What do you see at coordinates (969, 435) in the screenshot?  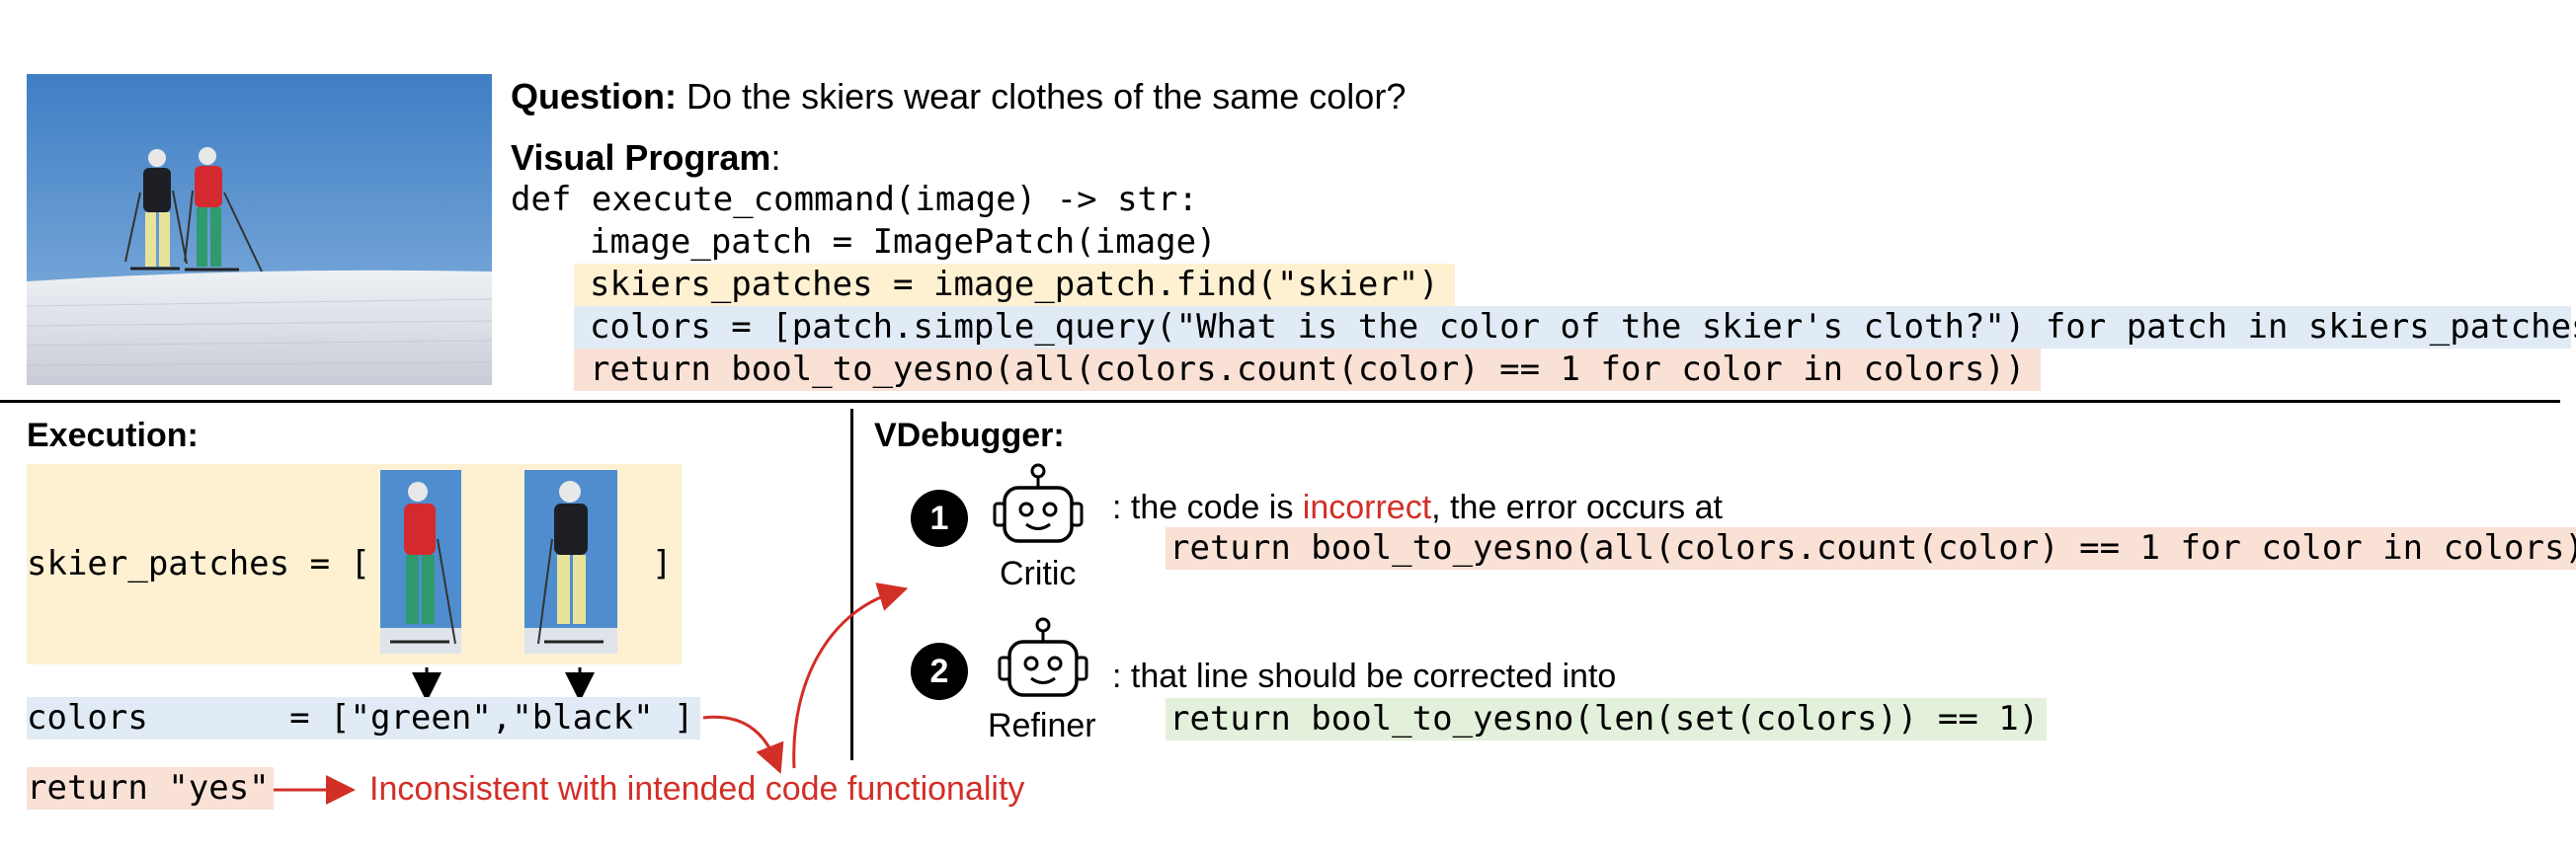 I see `vdebugger-header: VDebugger:` at bounding box center [969, 435].